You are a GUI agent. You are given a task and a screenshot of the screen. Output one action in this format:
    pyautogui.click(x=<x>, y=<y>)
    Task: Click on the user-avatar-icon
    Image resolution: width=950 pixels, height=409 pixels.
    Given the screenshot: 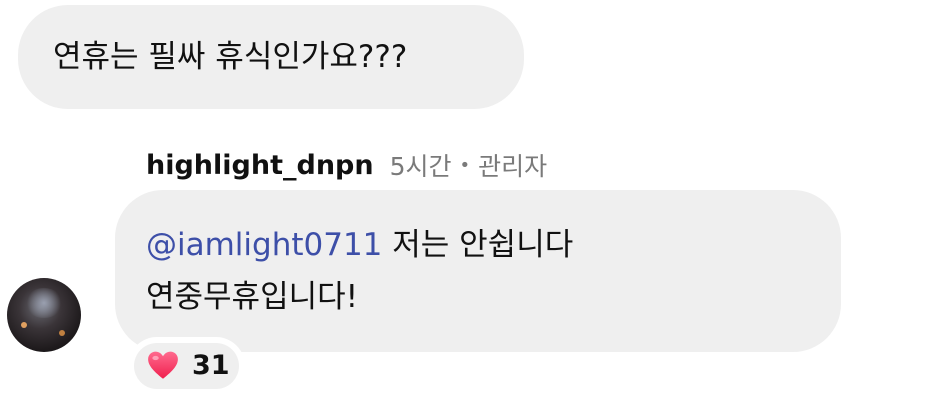 What is the action you would take?
    pyautogui.click(x=44, y=315)
    